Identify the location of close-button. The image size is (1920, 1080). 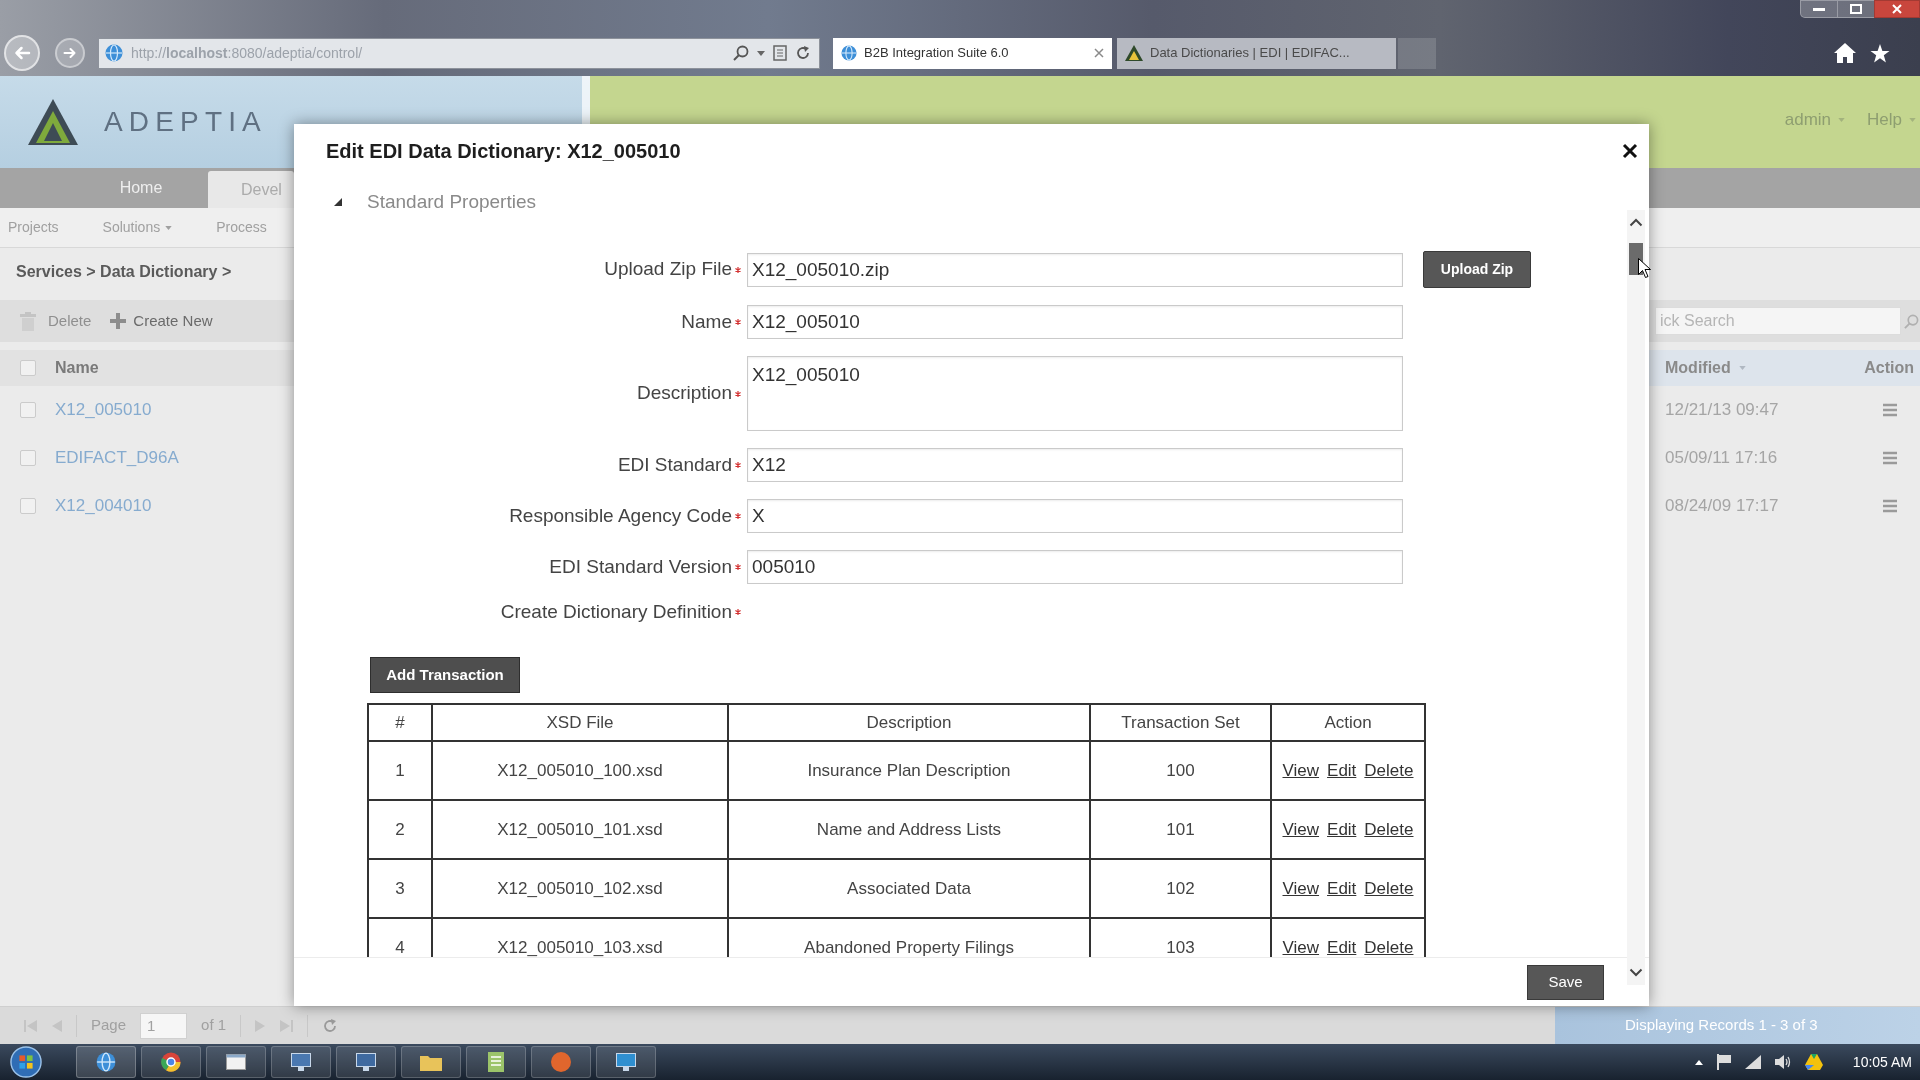
(1630, 151).